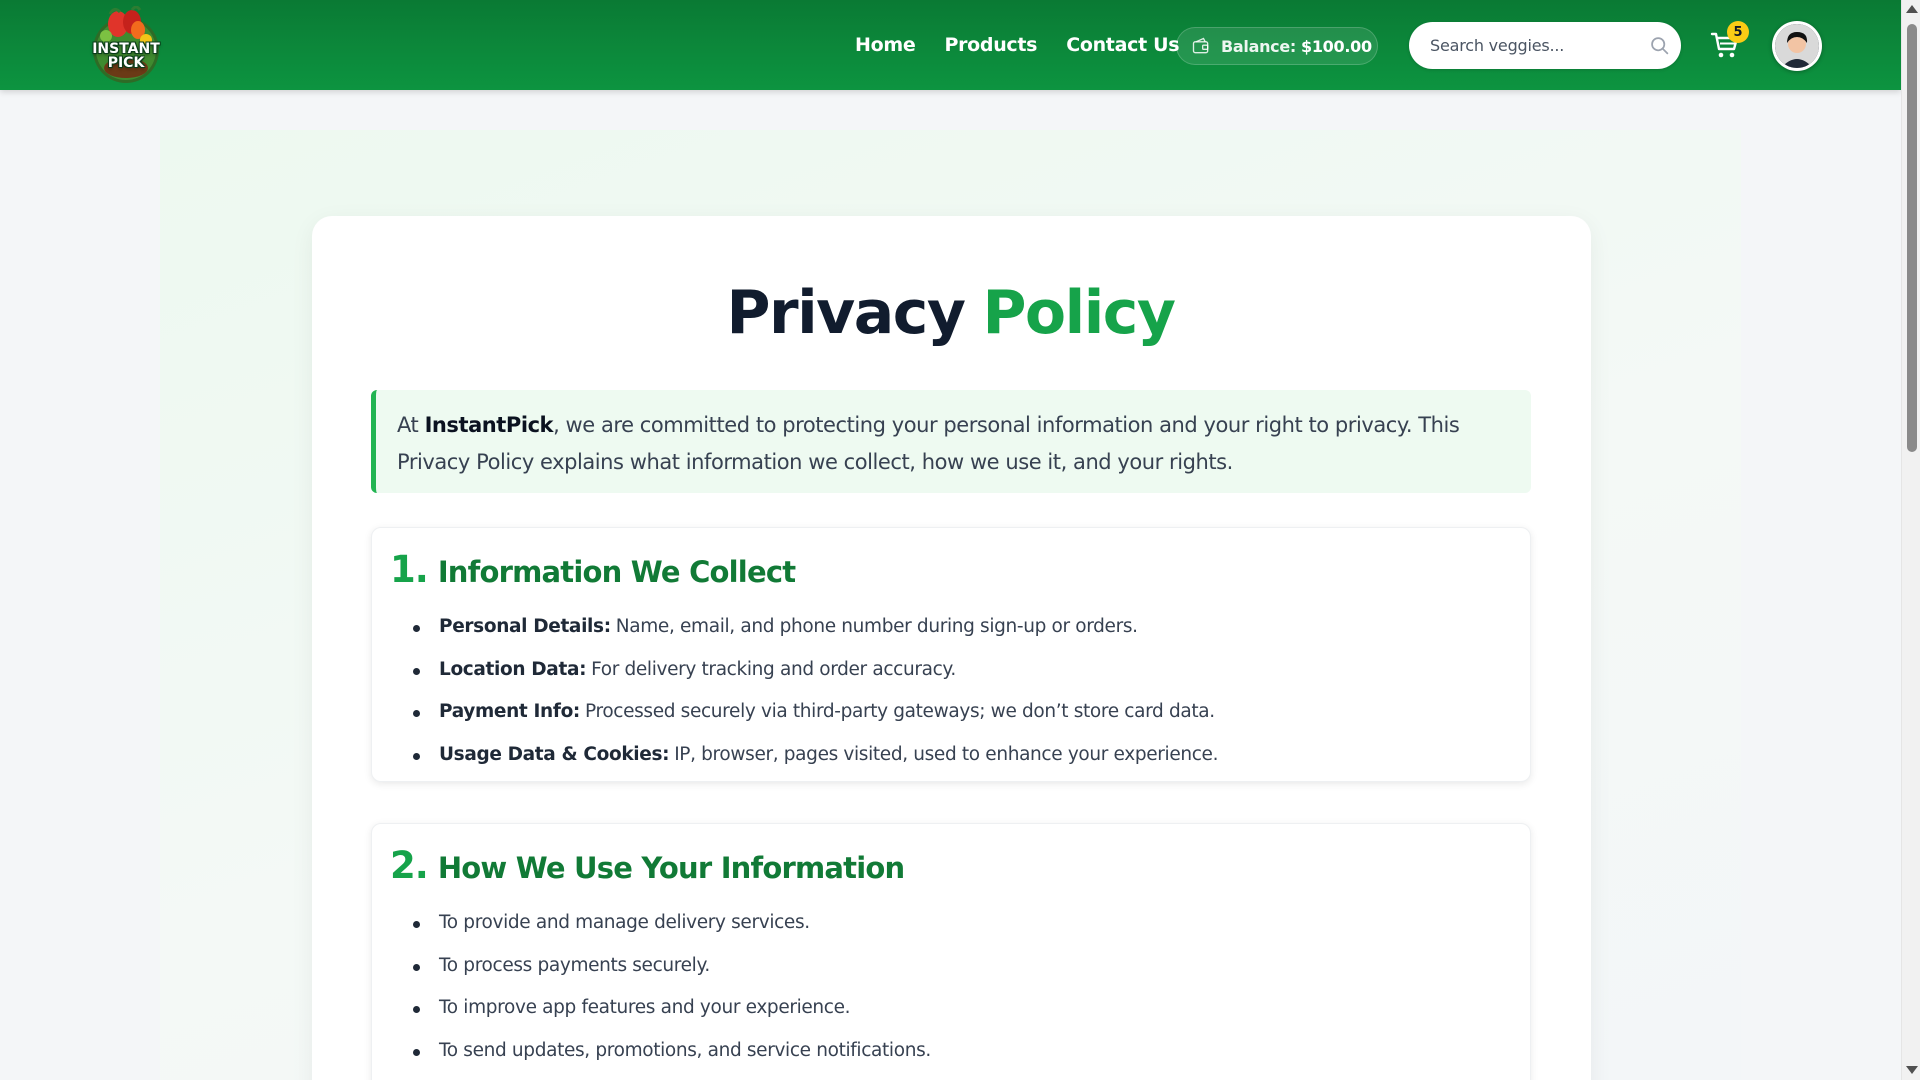 Image resolution: width=1920 pixels, height=1080 pixels. I want to click on page-title: Privacy Policy, so click(950, 313).